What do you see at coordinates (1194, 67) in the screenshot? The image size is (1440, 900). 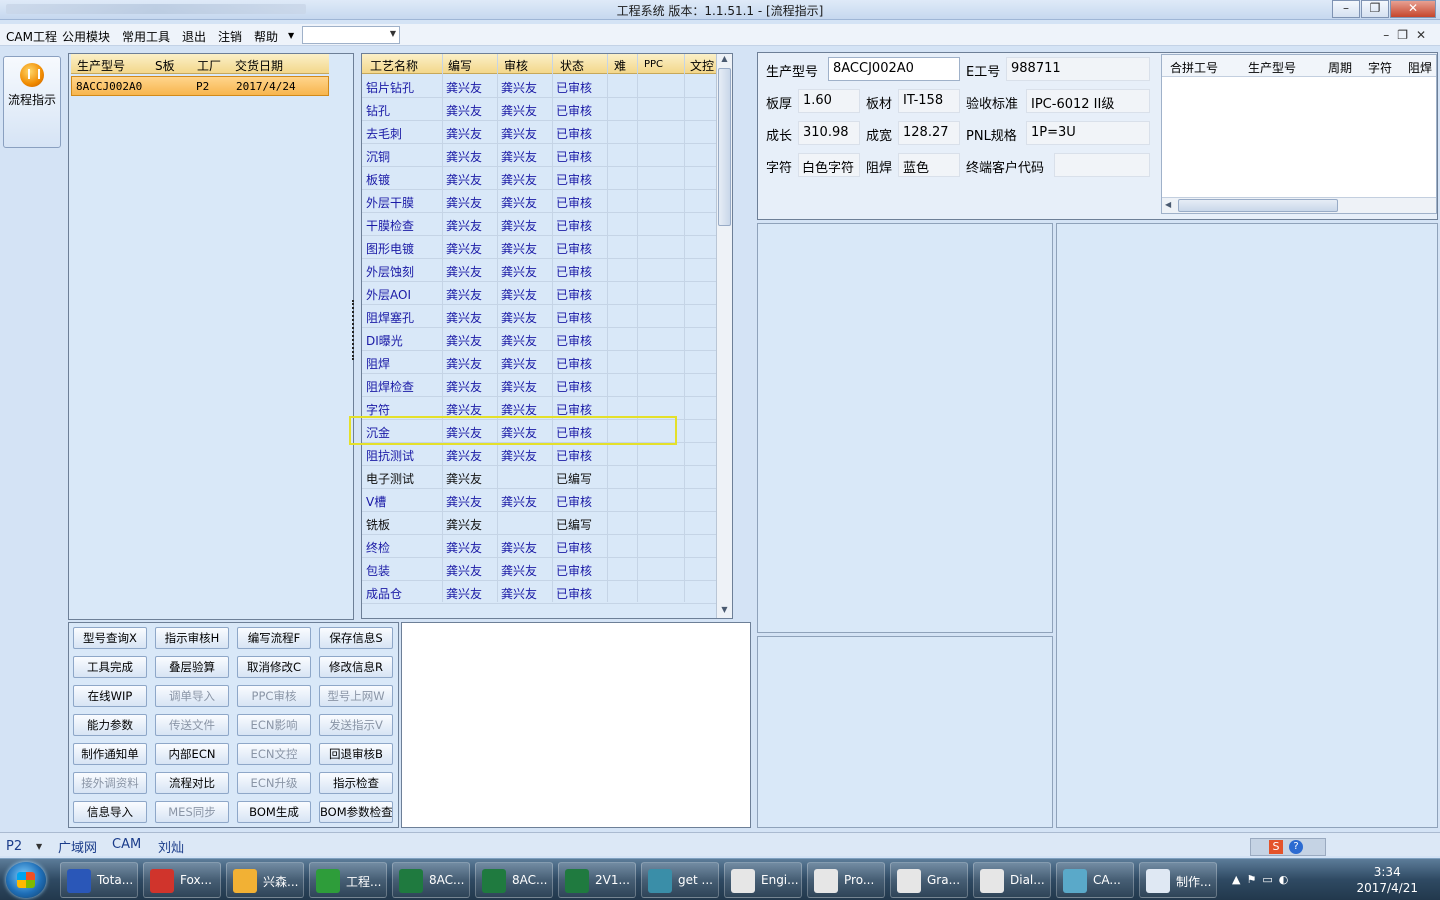 I see `col-merge-job: 合拼工号` at bounding box center [1194, 67].